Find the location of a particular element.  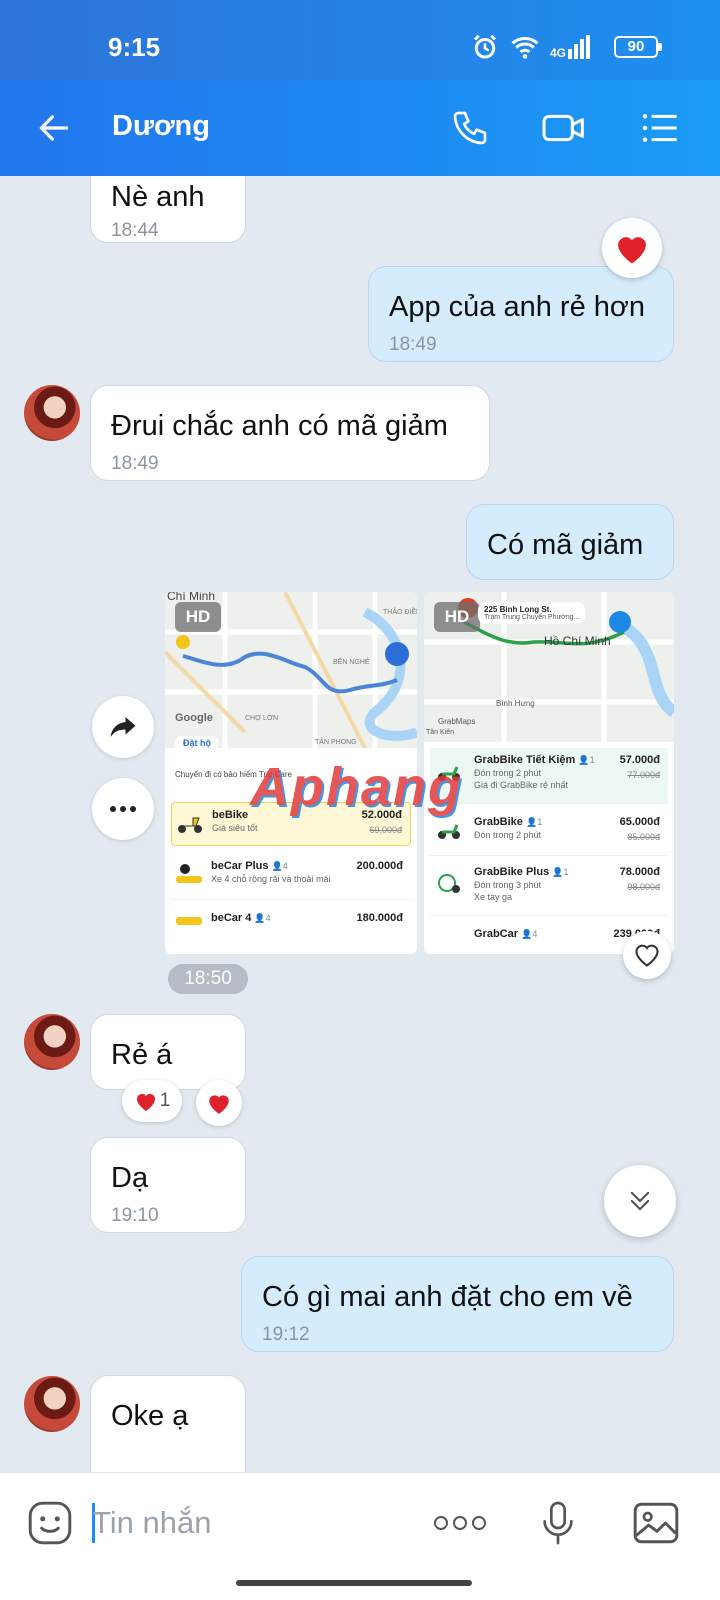

ride-note: Xe tay ga is located at coordinates (493, 897).